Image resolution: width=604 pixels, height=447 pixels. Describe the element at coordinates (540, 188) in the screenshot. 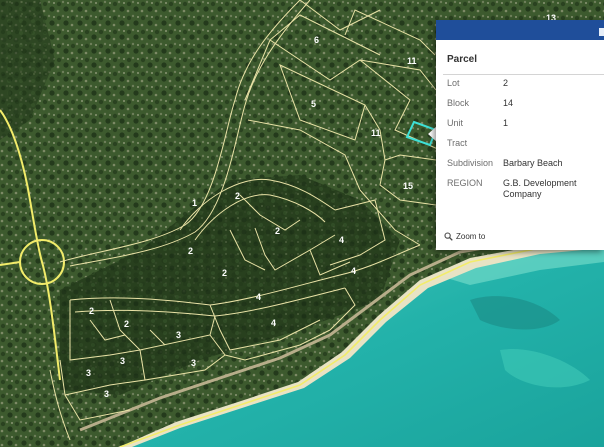

I see `attribute-value: G.B. Development Company` at that location.